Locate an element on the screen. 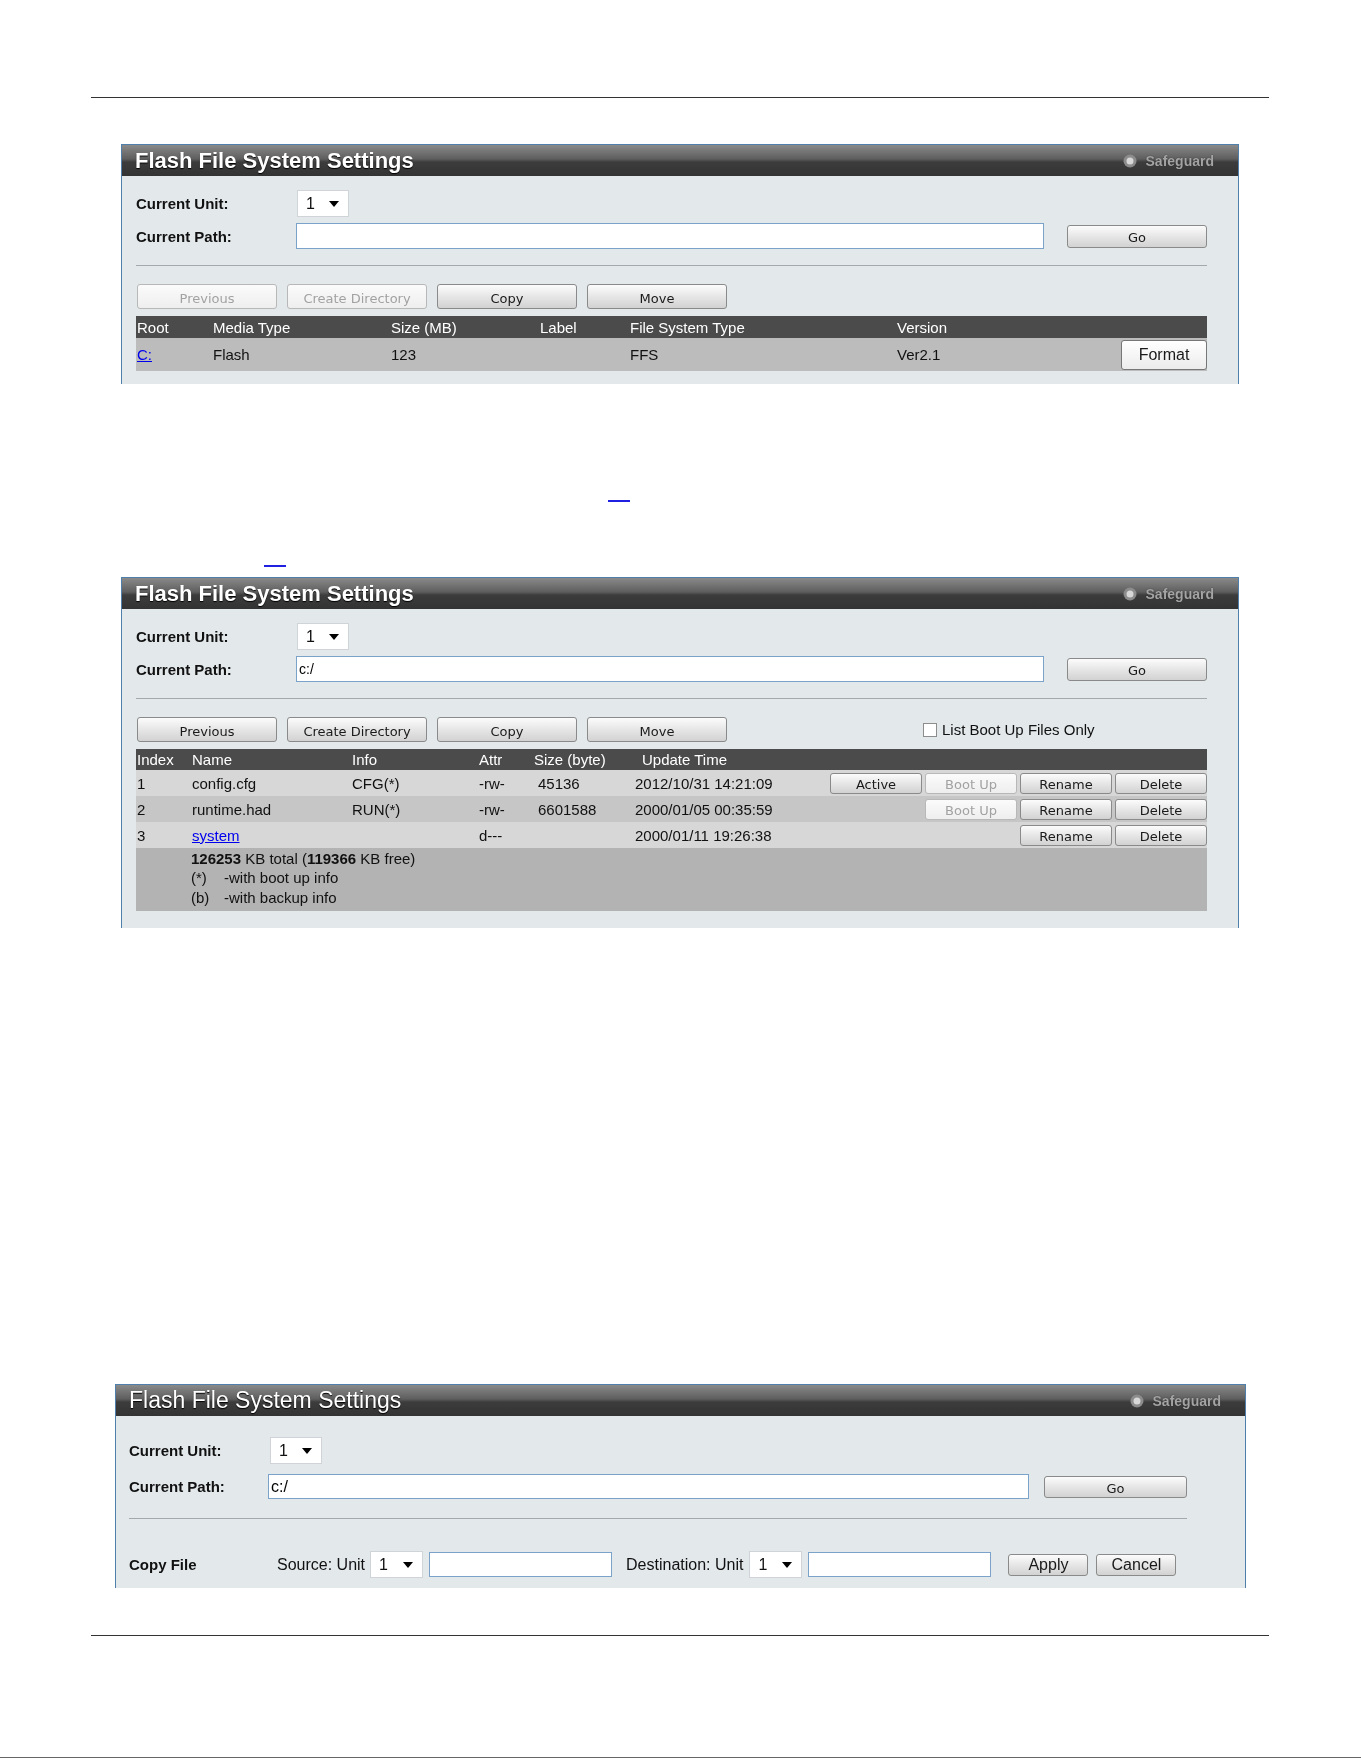 This screenshot has width=1361, height=1761. directory-link: system is located at coordinates (216, 835).